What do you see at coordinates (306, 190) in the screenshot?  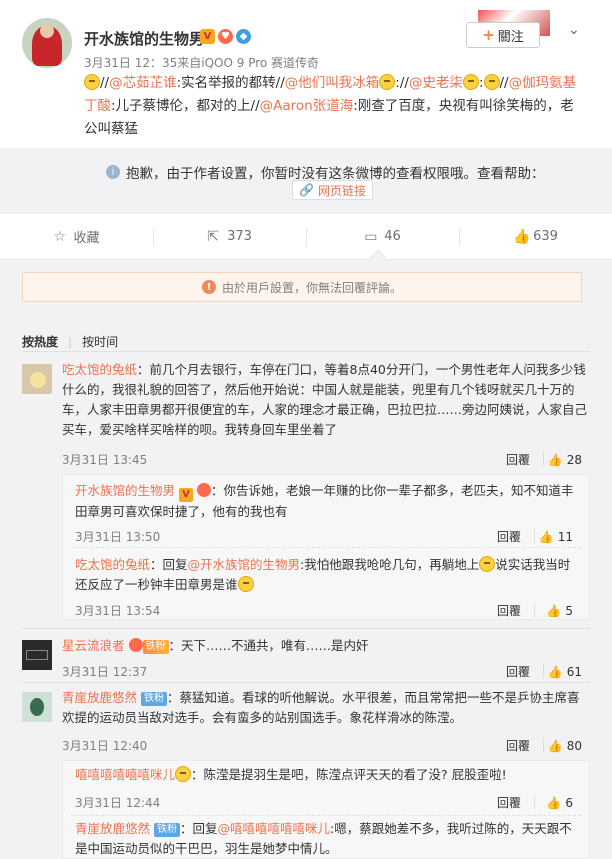 I see `link-icon: 🔗` at bounding box center [306, 190].